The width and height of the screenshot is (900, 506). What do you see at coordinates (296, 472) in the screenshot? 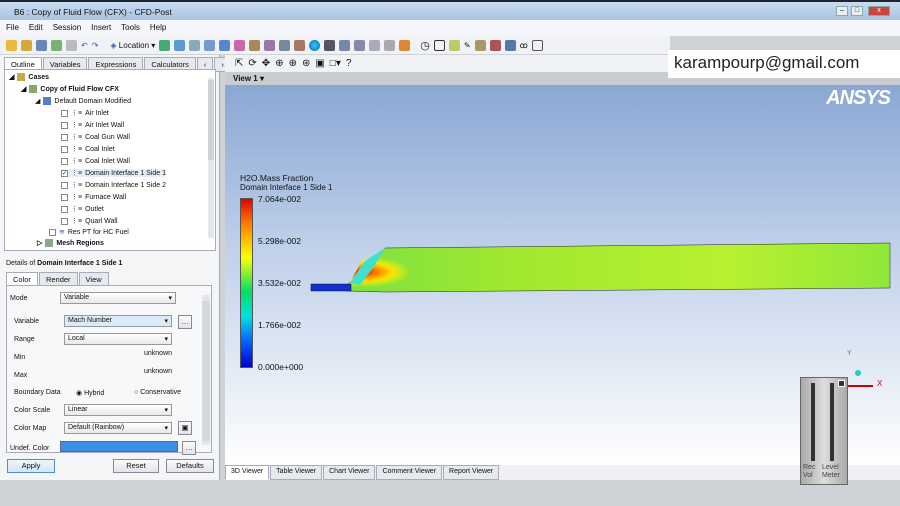
I see `tab-table-viewer: Table Viewer` at bounding box center [296, 472].